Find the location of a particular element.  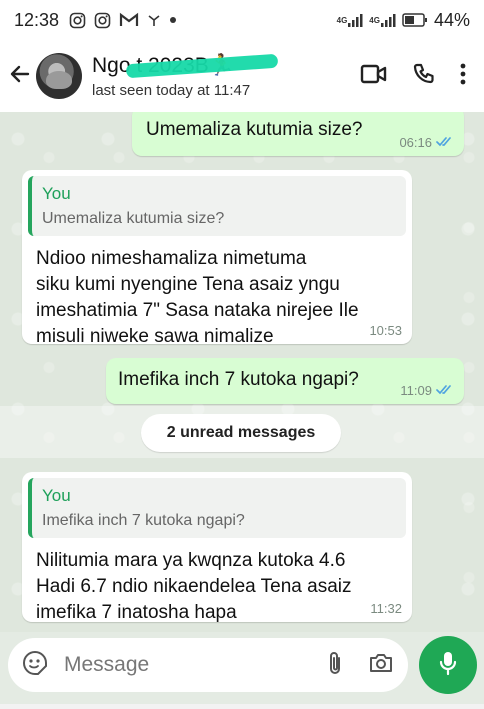

phone-call-icon is located at coordinates (424, 76).